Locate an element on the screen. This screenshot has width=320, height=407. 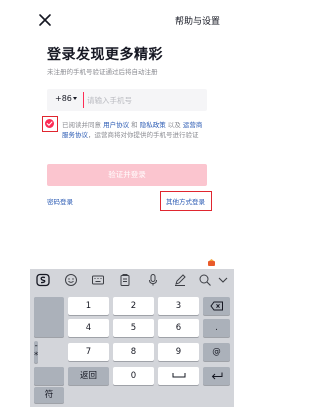
other-login-highlight: 其他方式登录 is located at coordinates (186, 201).